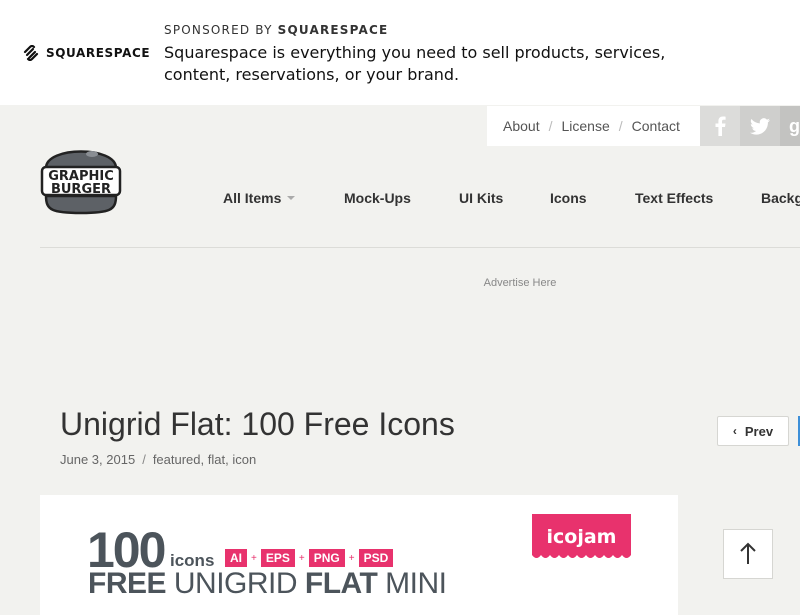 The height and width of the screenshot is (615, 800). What do you see at coordinates (521, 126) in the screenshot?
I see `about-link: About` at bounding box center [521, 126].